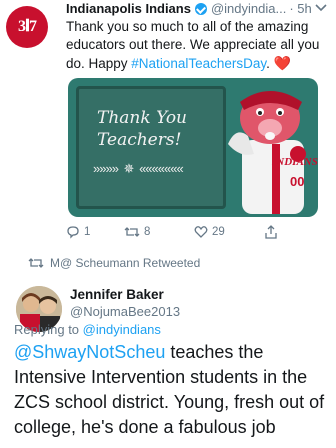 The height and width of the screenshot is (448, 336). I want to click on mascot-illustration, so click(267, 152).